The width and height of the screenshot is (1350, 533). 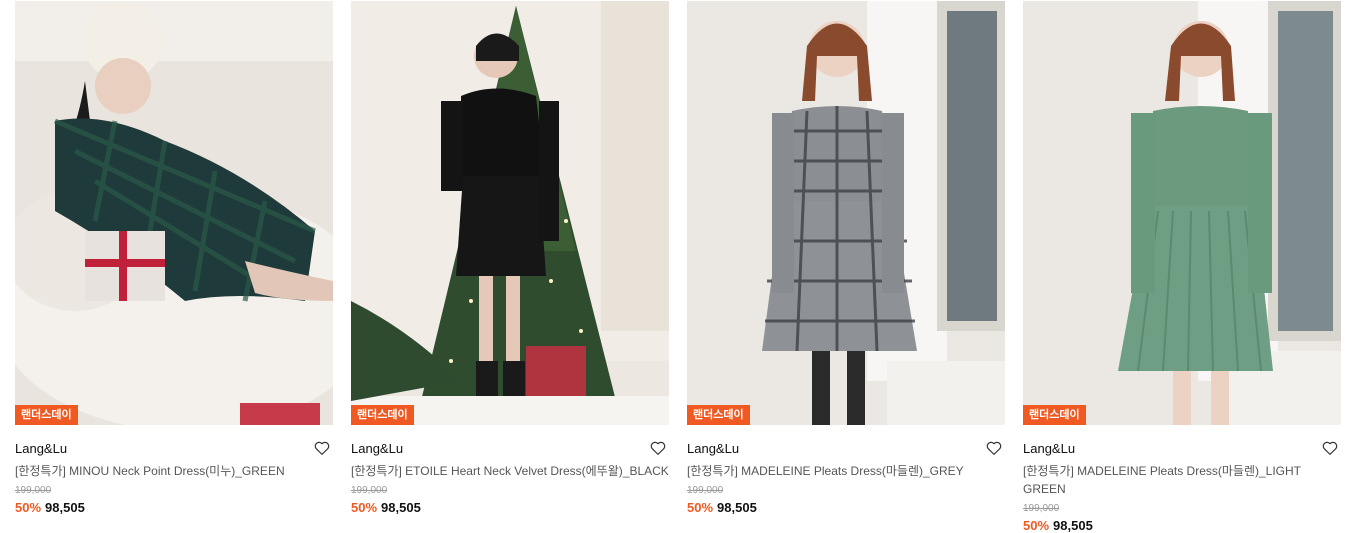 I want to click on product-name: [한정특가] MINOU Neck Point Dress(미누)_GREEN, so click(x=174, y=471).